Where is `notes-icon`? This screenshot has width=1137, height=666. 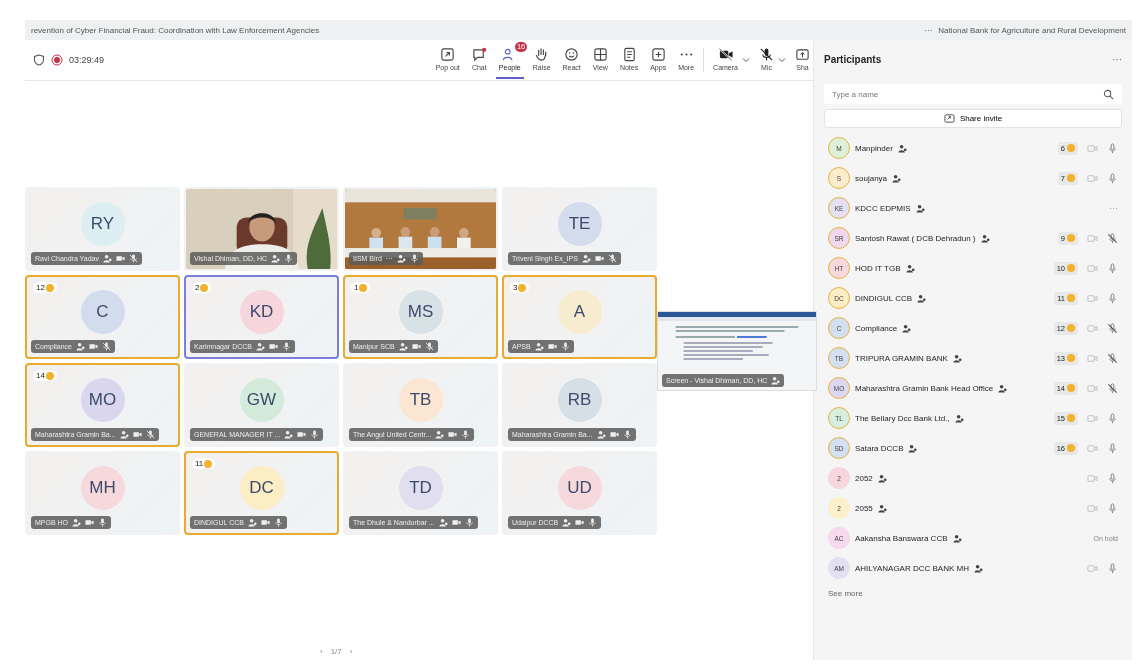 notes-icon is located at coordinates (629, 54).